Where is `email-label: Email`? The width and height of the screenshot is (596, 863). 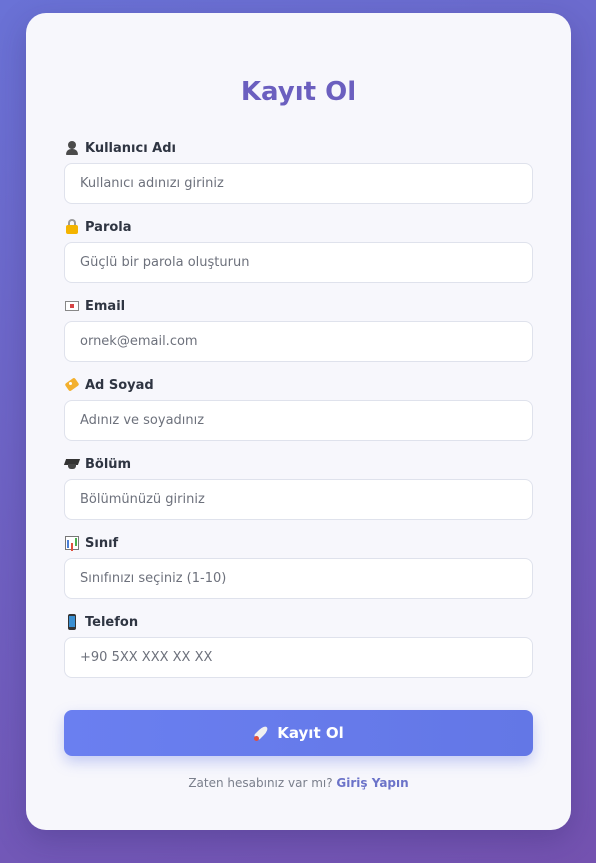
email-label: Email is located at coordinates (105, 306).